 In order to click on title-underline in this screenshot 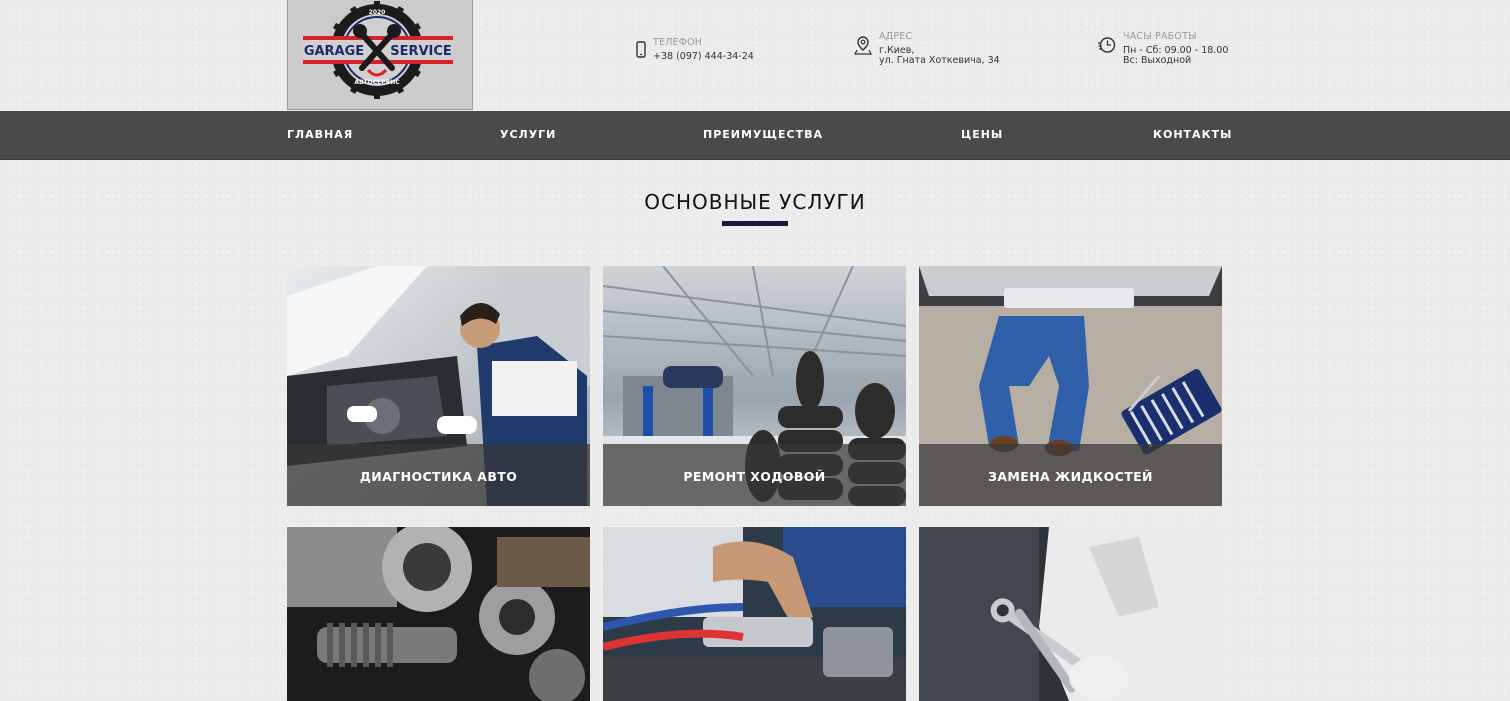, I will do `click(755, 223)`.